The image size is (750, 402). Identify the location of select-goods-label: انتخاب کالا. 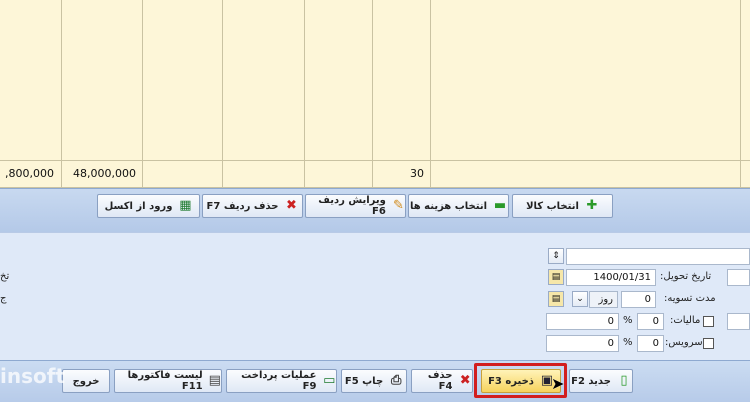
(552, 206).